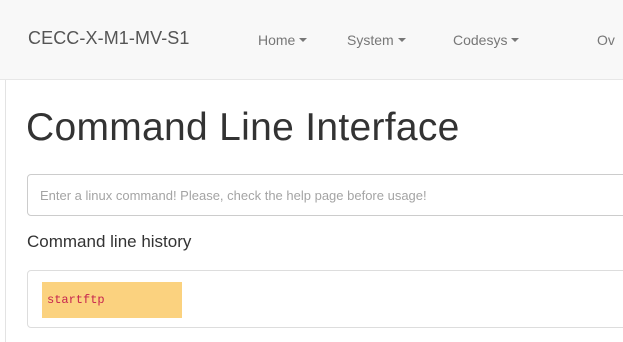 Image resolution: width=623 pixels, height=342 pixels. I want to click on command-input, so click(325, 195).